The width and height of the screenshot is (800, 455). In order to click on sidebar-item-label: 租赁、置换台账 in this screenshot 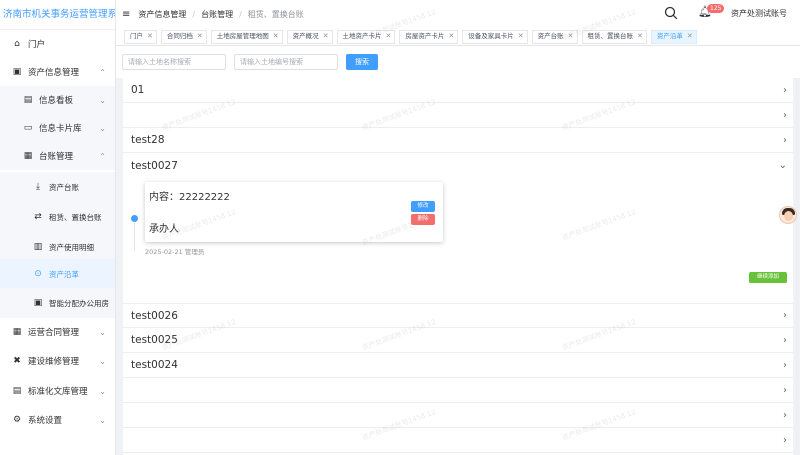, I will do `click(75, 217)`.